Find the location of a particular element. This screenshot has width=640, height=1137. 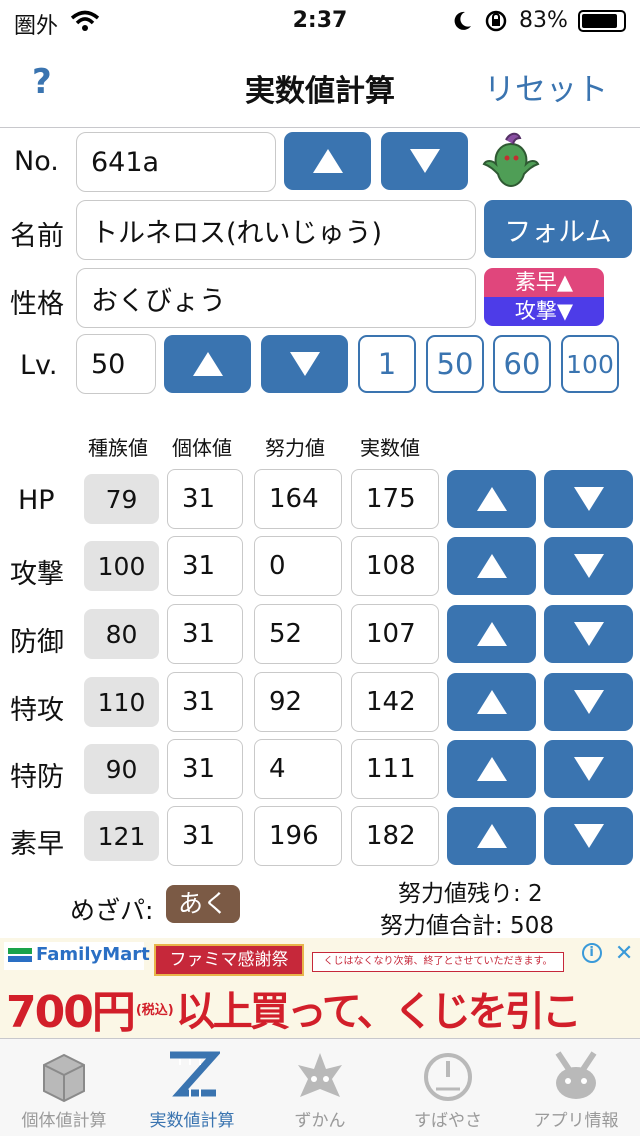

tab-iv-calc: 個体値計算 is located at coordinates (64, 1088).